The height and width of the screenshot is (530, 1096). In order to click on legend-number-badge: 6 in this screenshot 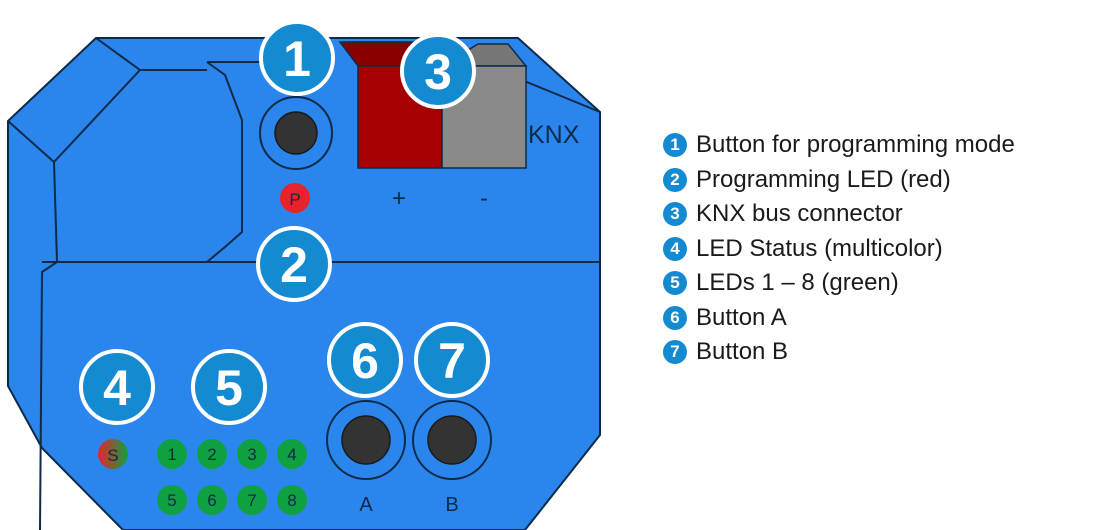, I will do `click(675, 317)`.